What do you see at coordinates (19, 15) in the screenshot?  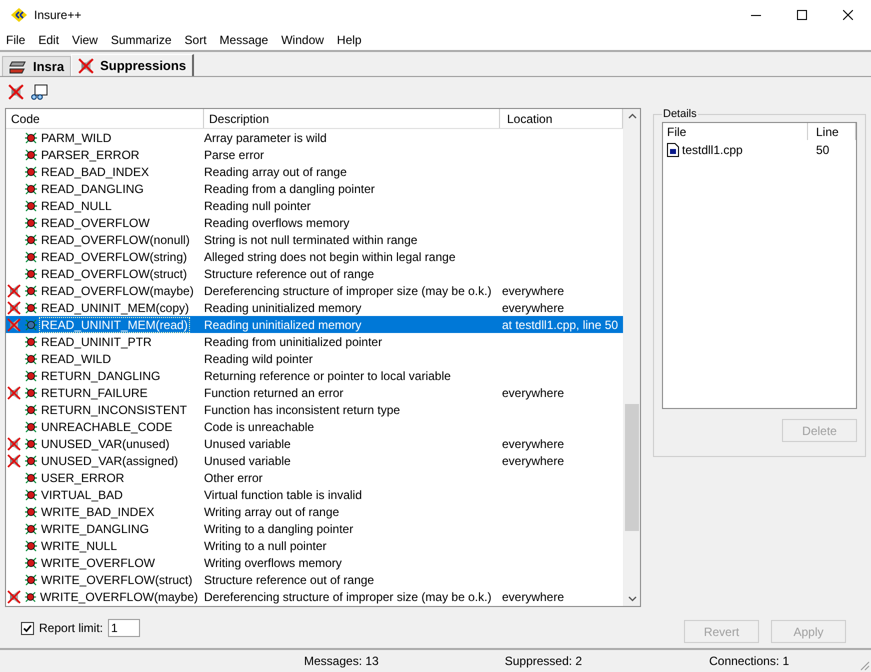 I see `app-logo-icon` at bounding box center [19, 15].